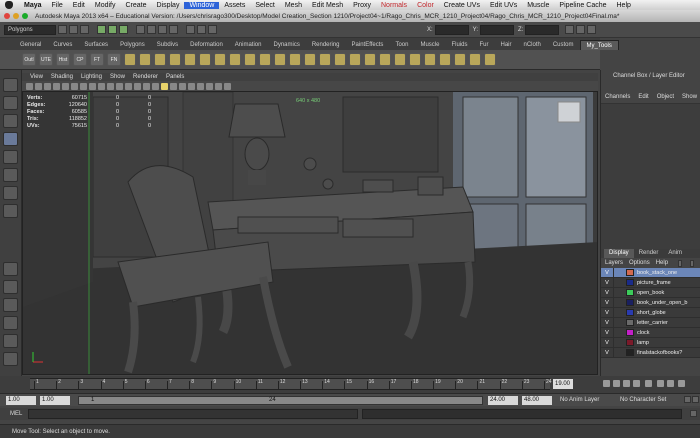 This screenshot has width=700, height=438. What do you see at coordinates (355, 59) in the screenshot?
I see `planar-mapping-icon` at bounding box center [355, 59].